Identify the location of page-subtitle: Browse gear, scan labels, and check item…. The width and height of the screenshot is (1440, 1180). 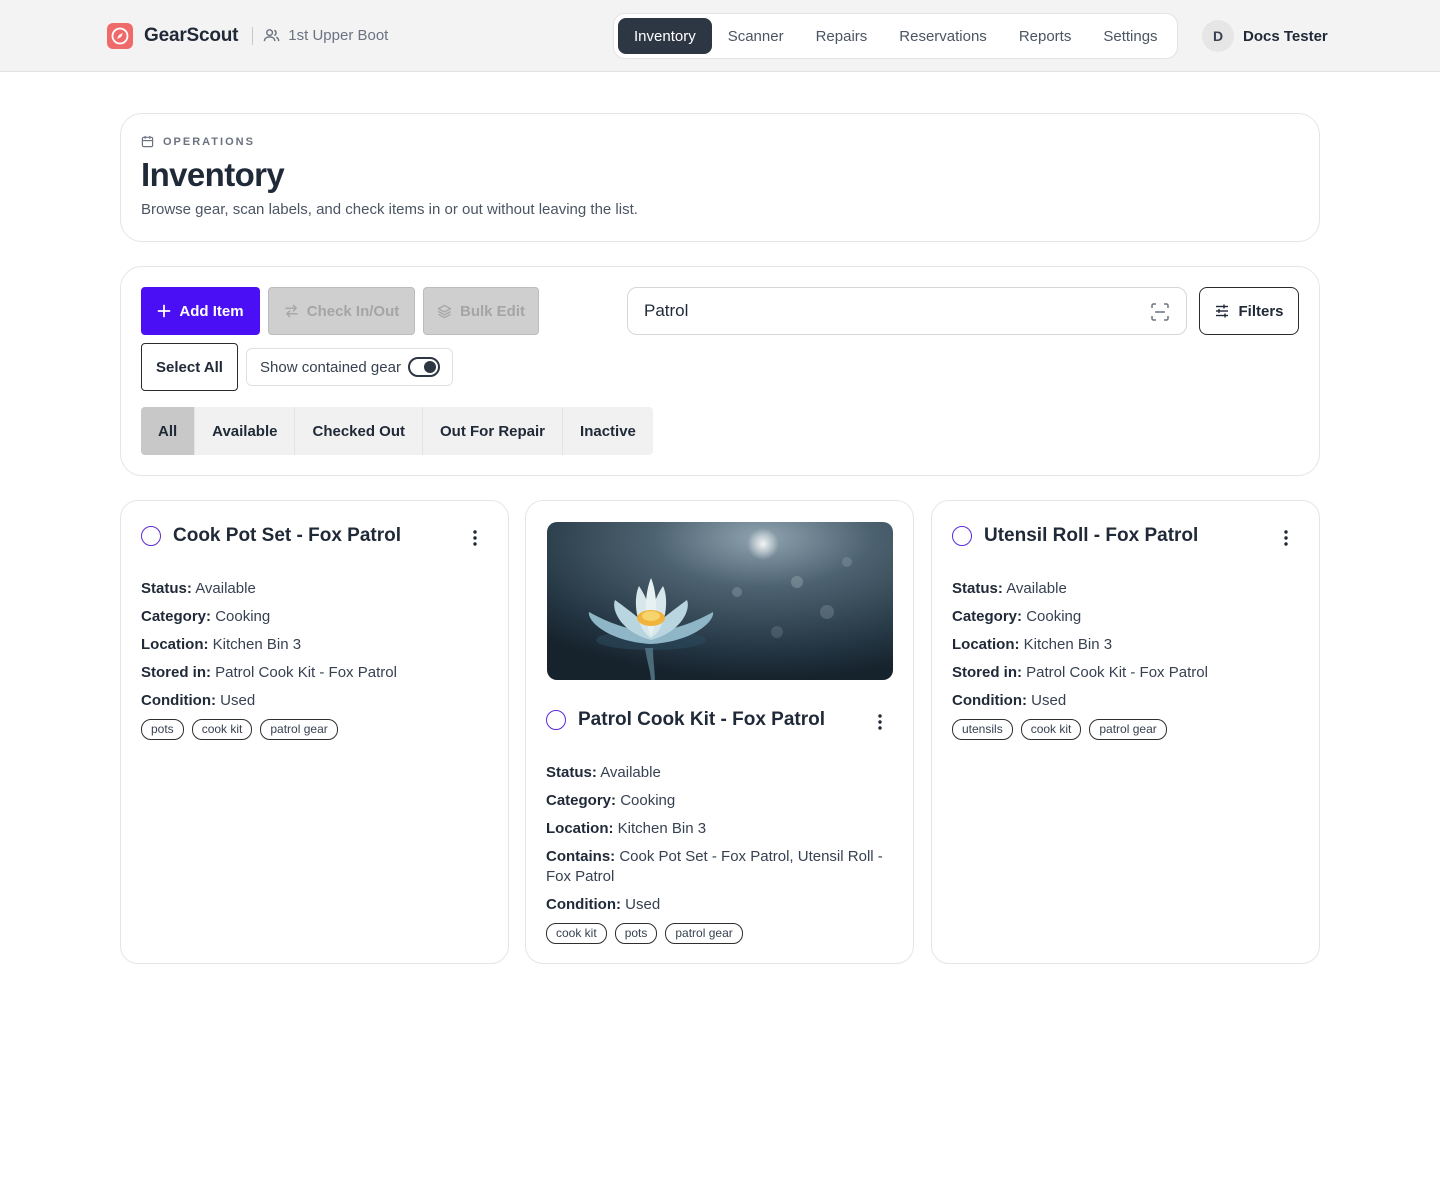
(389, 209).